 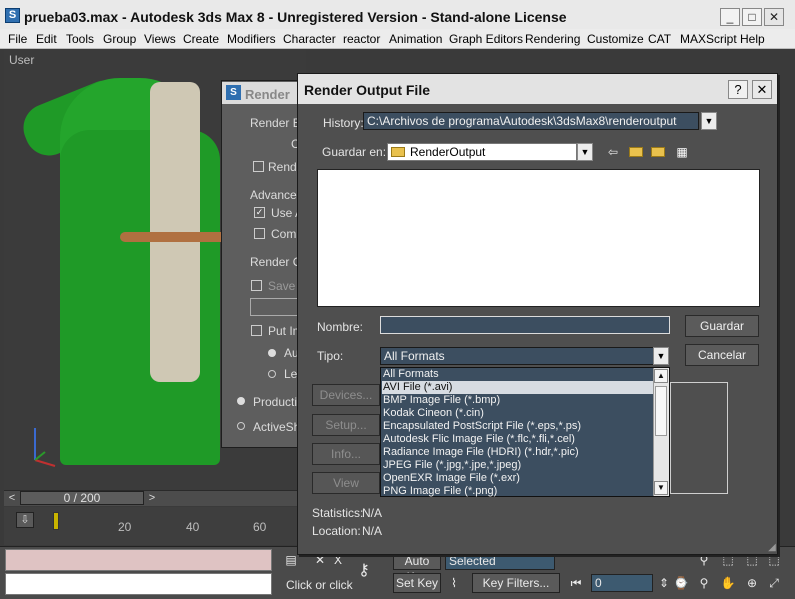 I want to click on orbit-icon: ⊕, so click(x=752, y=583).